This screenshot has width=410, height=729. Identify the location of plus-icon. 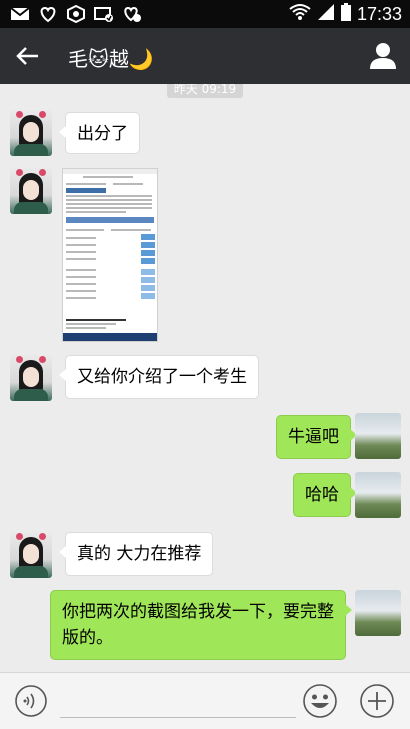
(377, 701).